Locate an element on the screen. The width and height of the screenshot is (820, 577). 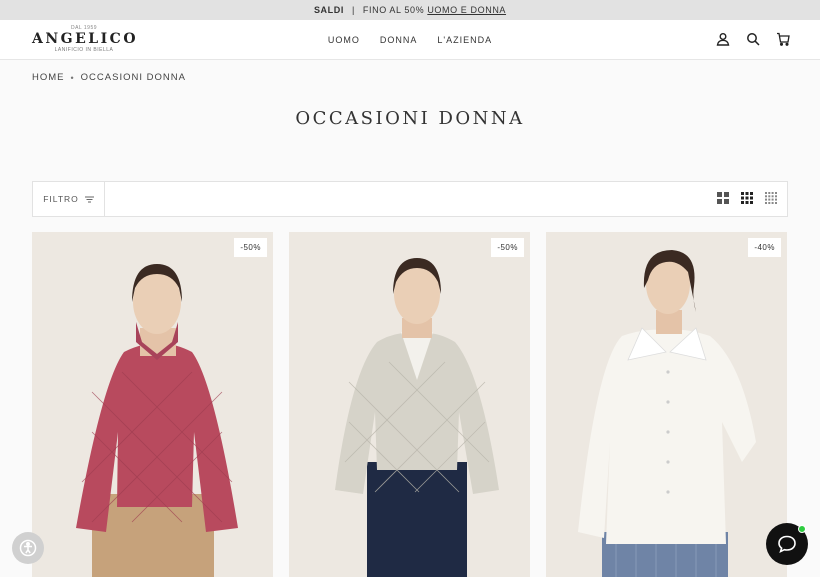
page-title: OCCASIONI DONNA is located at coordinates (410, 118).